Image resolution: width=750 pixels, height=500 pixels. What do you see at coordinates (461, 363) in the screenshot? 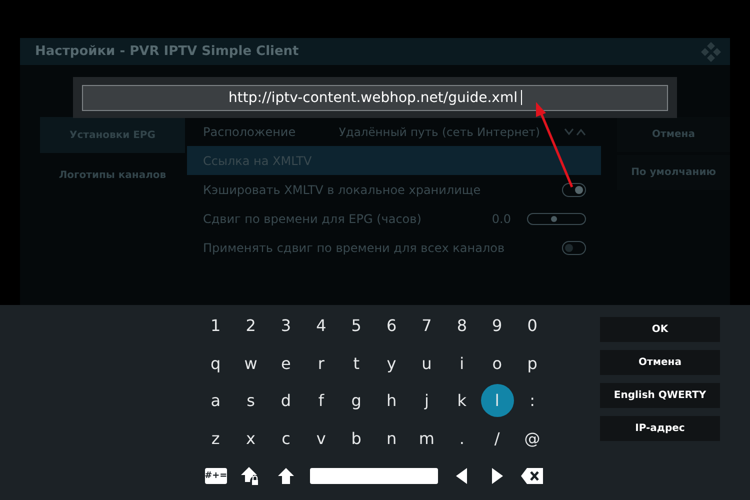
I see `keyboard-key: i` at bounding box center [461, 363].